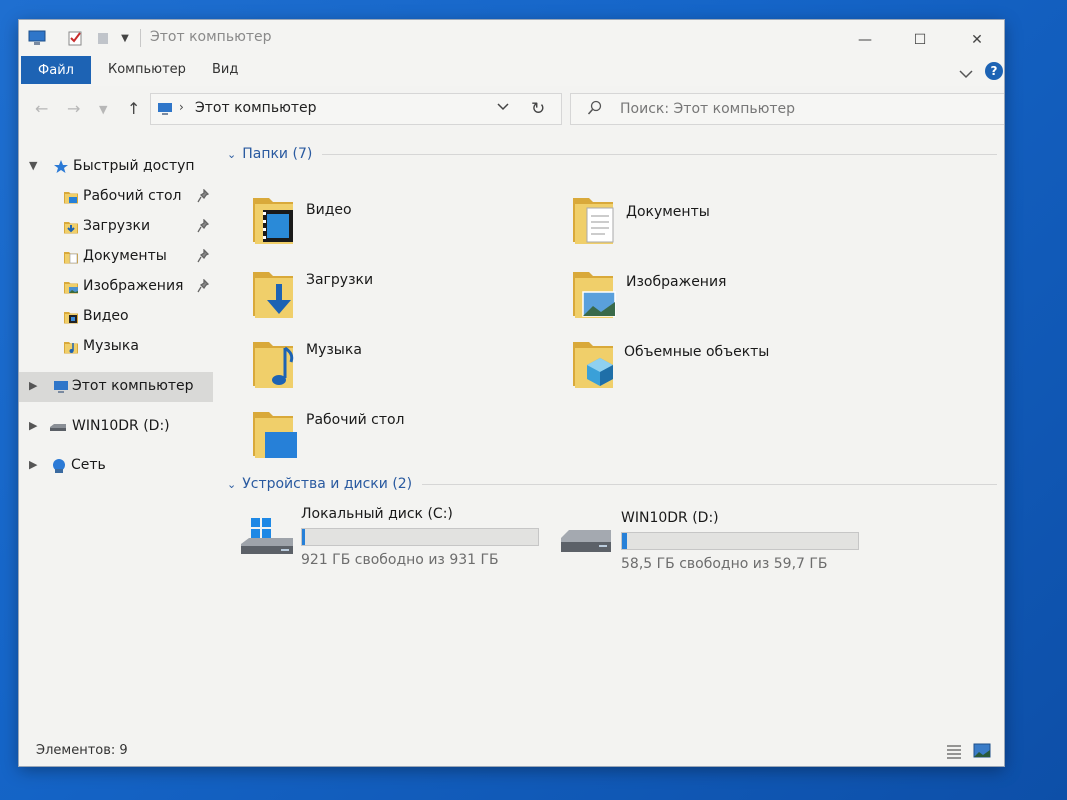 Image resolution: width=1067 pixels, height=800 pixels. What do you see at coordinates (140, 38) in the screenshot?
I see `title-separator` at bounding box center [140, 38].